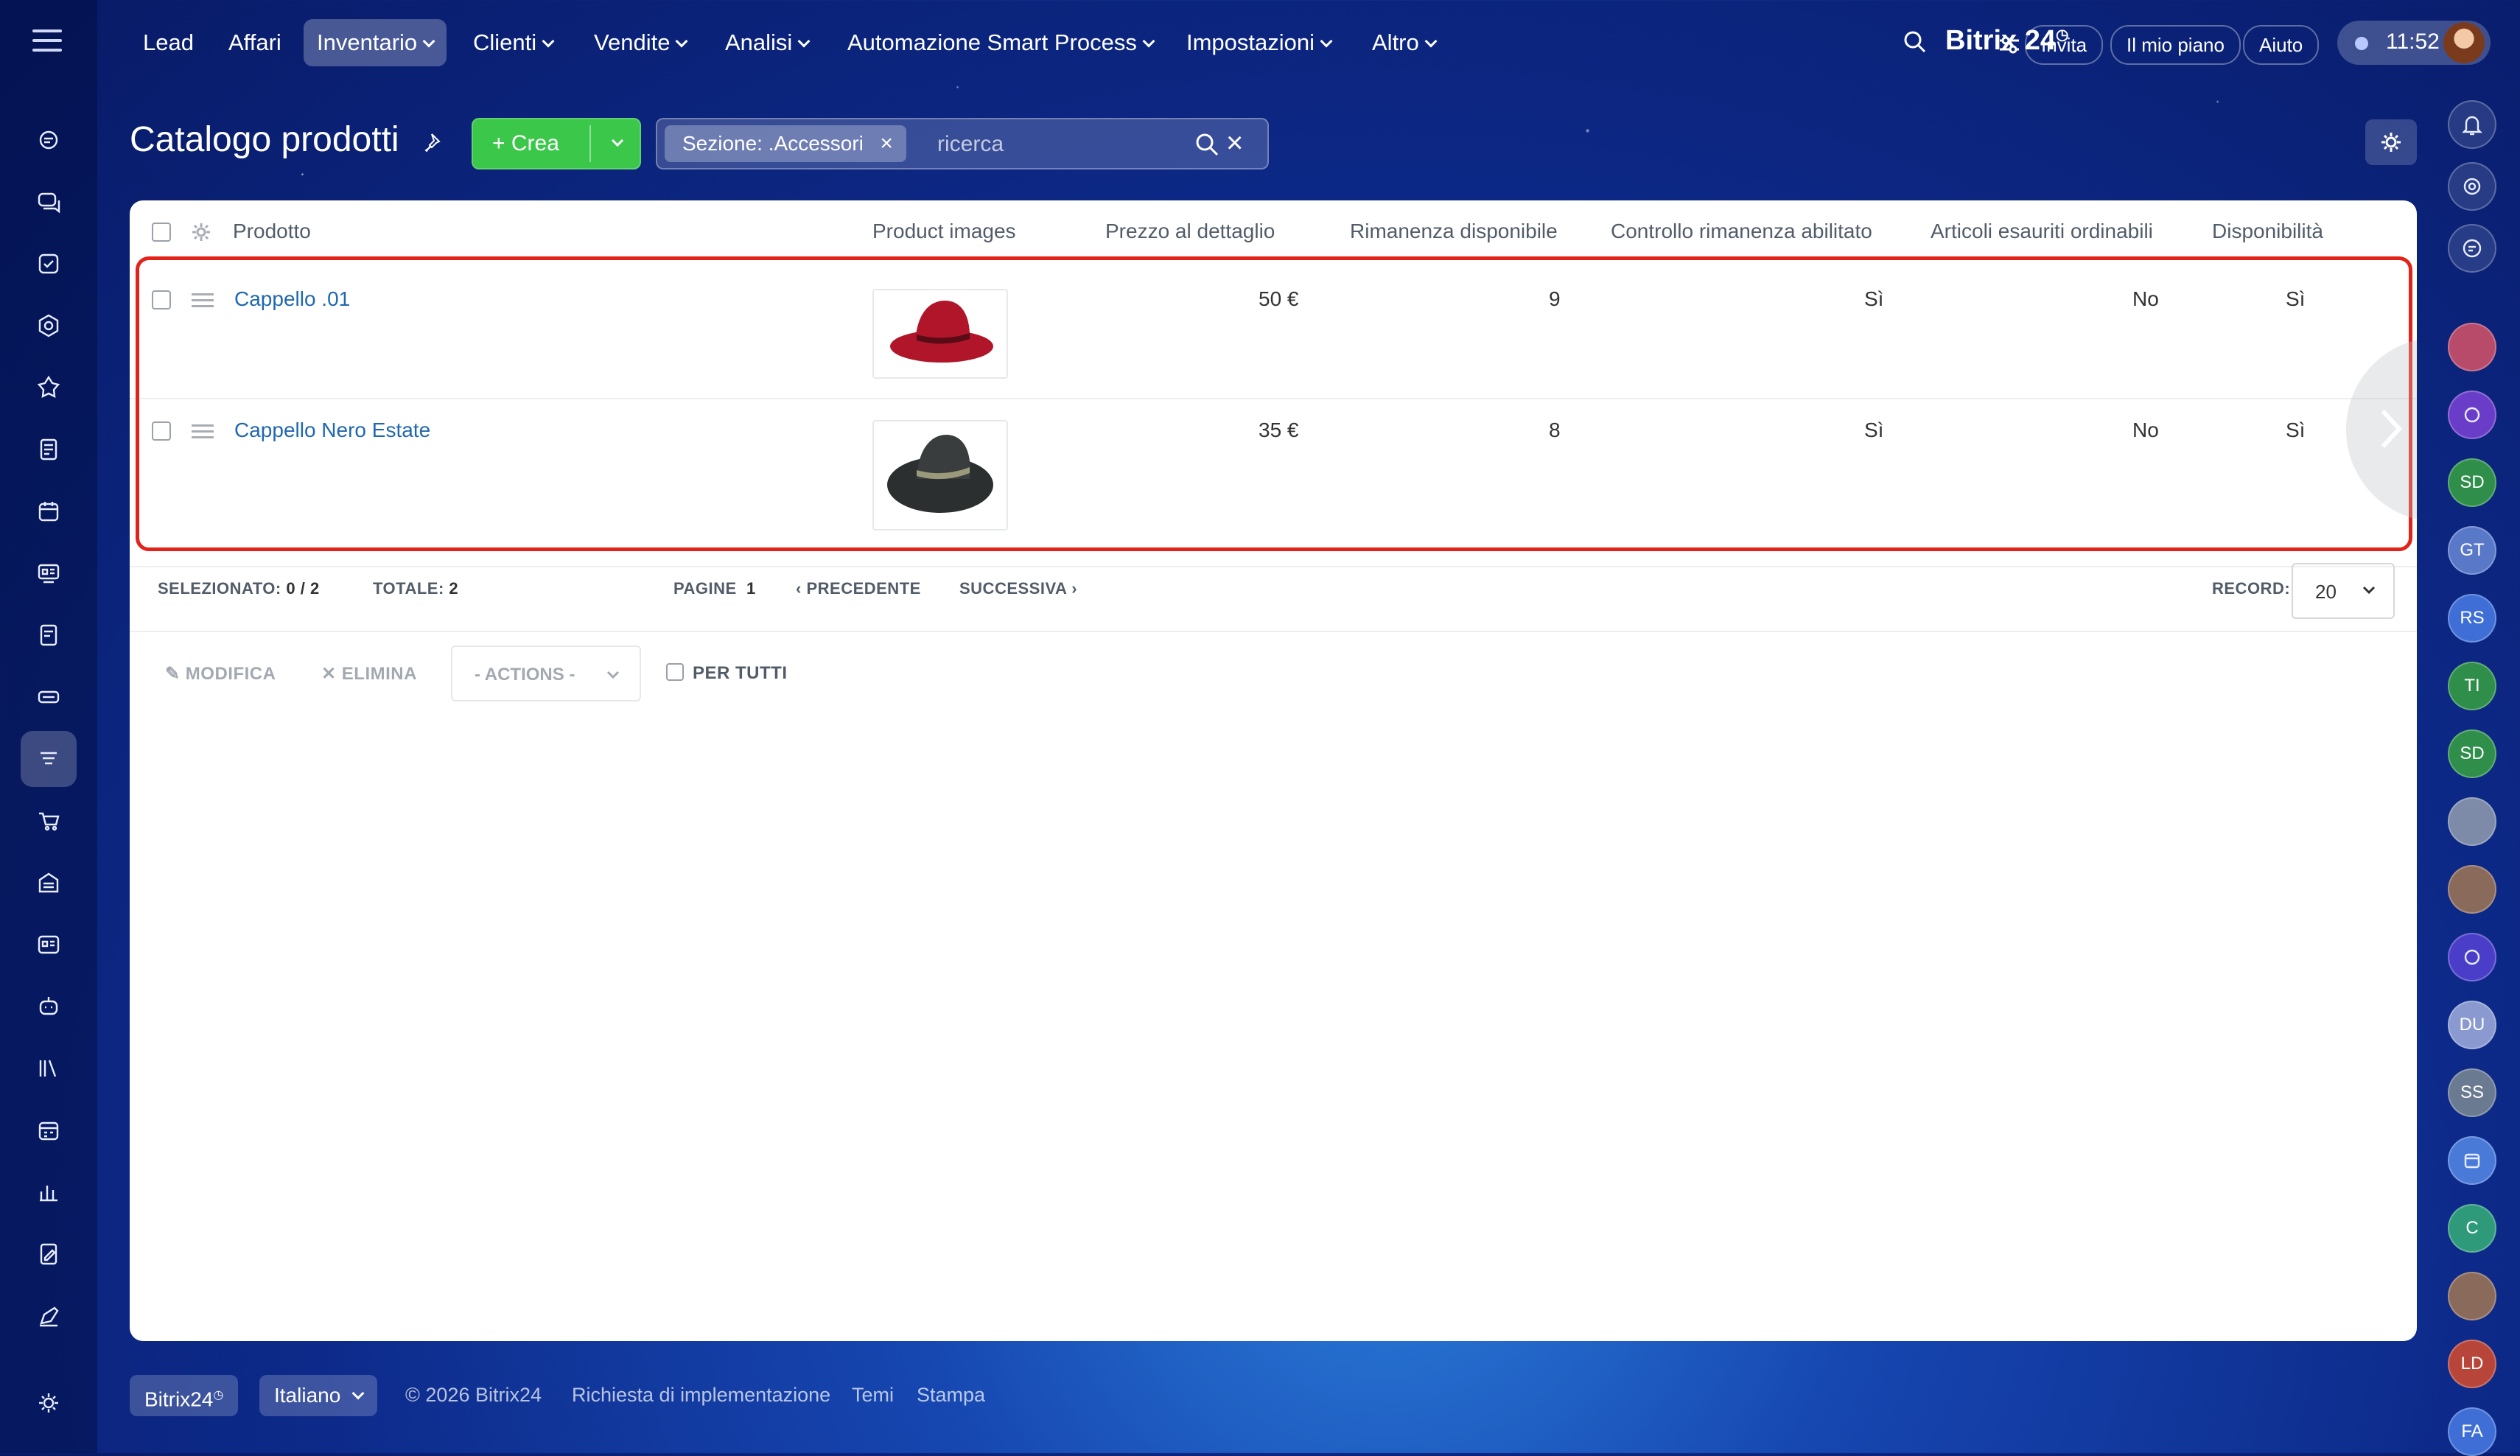 The width and height of the screenshot is (2520, 1456). What do you see at coordinates (590, 143) in the screenshot?
I see `create-divider` at bounding box center [590, 143].